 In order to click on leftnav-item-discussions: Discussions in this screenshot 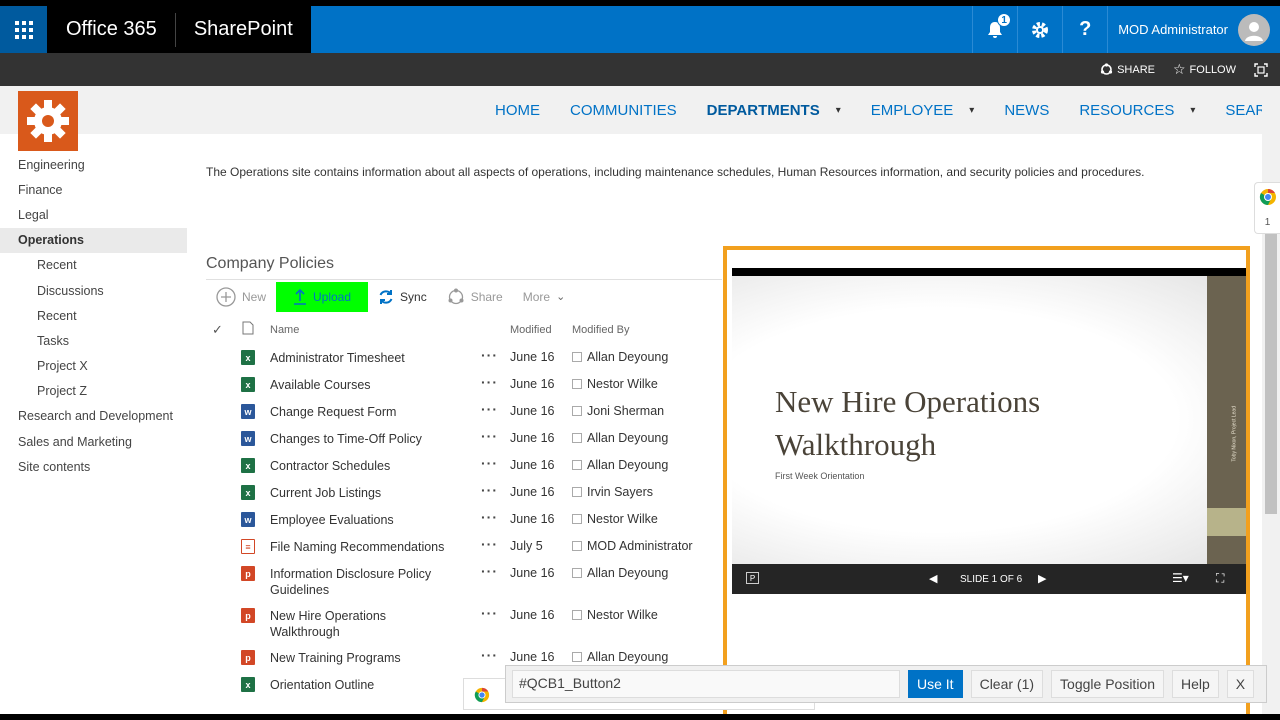, I will do `click(93, 290)`.